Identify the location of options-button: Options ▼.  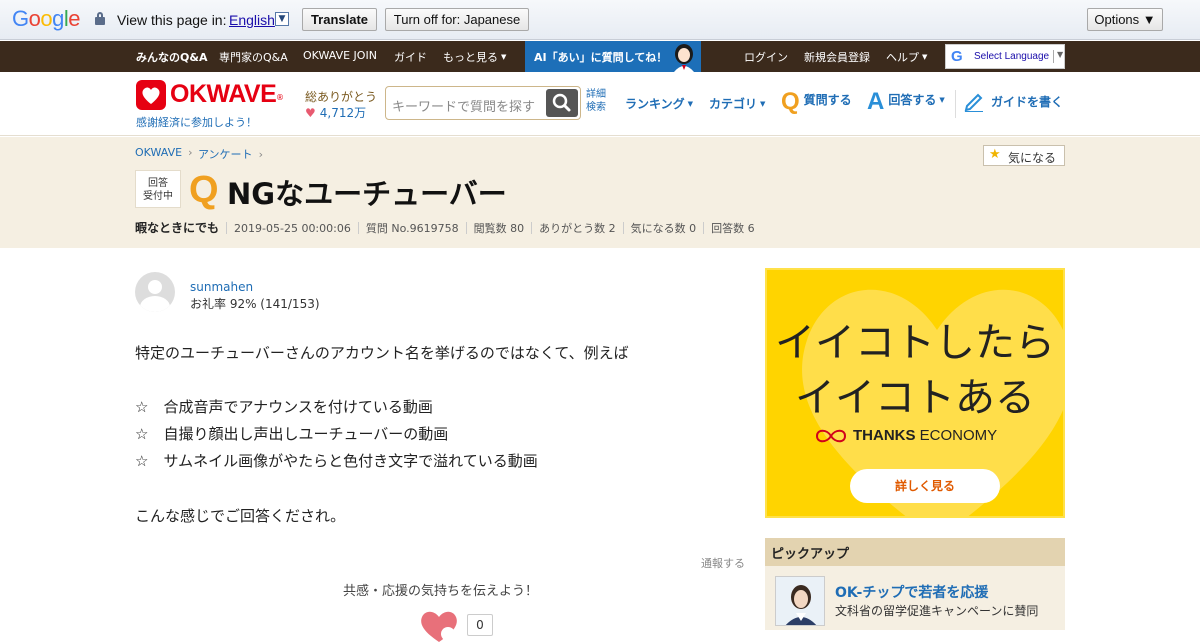
(1125, 19).